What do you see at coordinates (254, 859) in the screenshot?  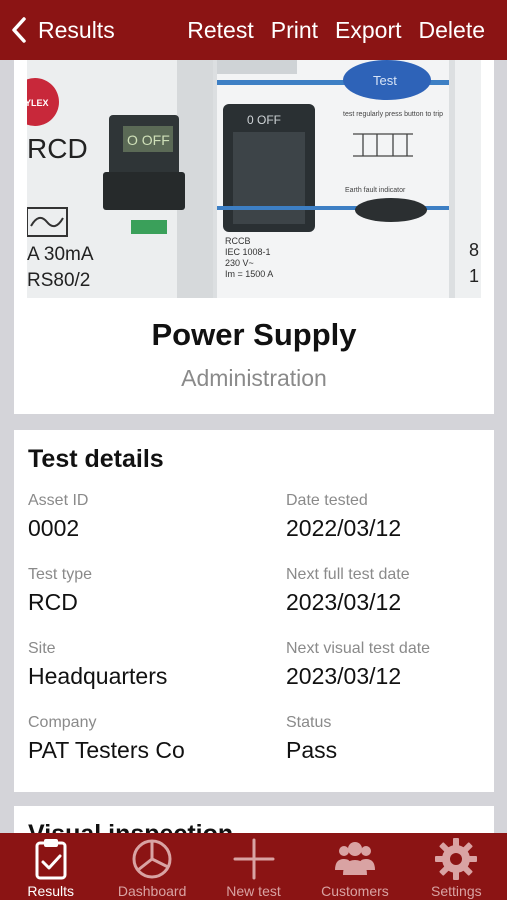 I see `plus-icon` at bounding box center [254, 859].